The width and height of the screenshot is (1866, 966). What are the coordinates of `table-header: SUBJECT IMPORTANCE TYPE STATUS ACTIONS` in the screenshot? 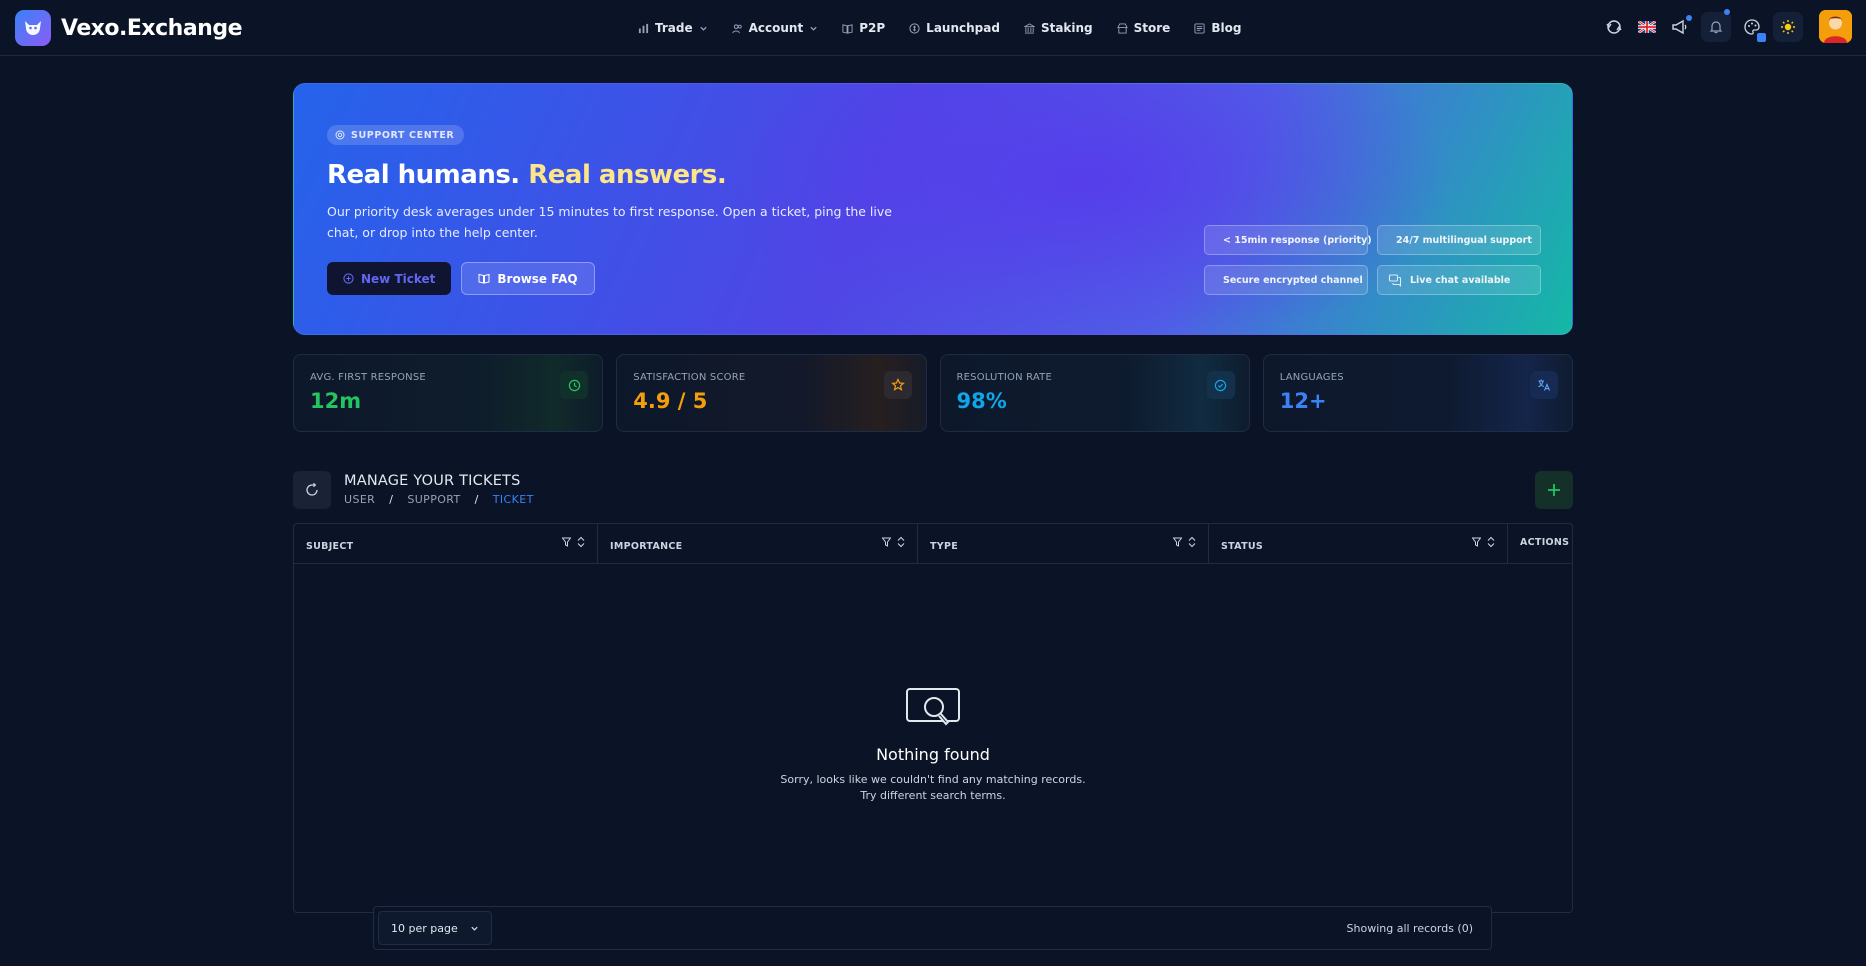 It's located at (933, 544).